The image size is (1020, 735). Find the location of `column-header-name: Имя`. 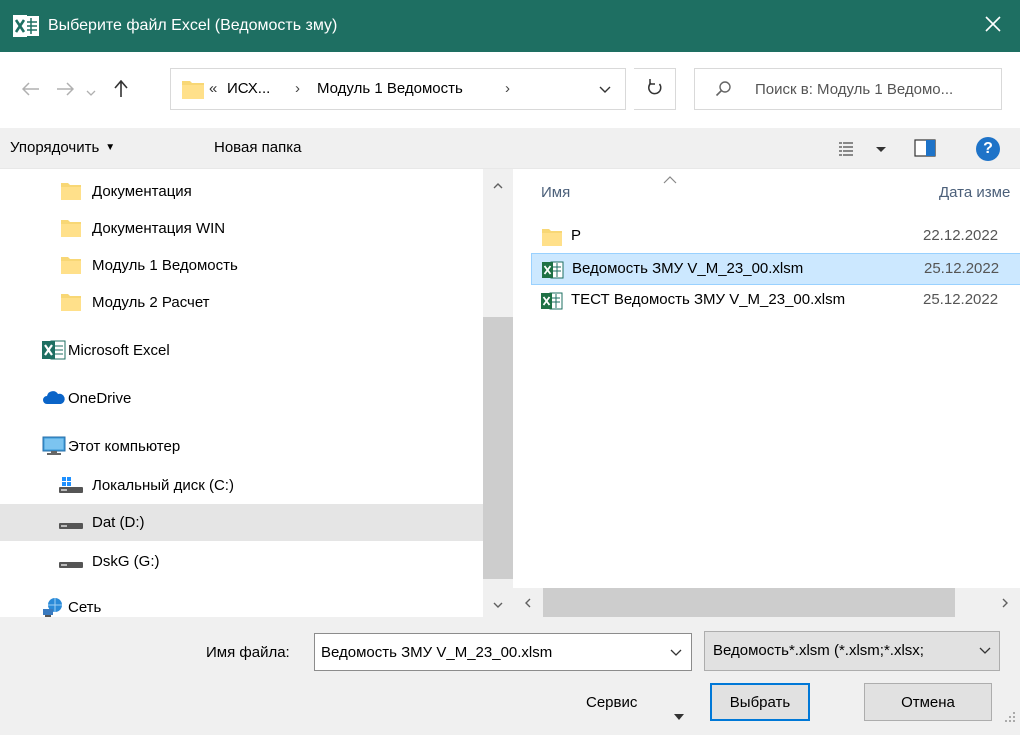

column-header-name: Имя is located at coordinates (555, 193).